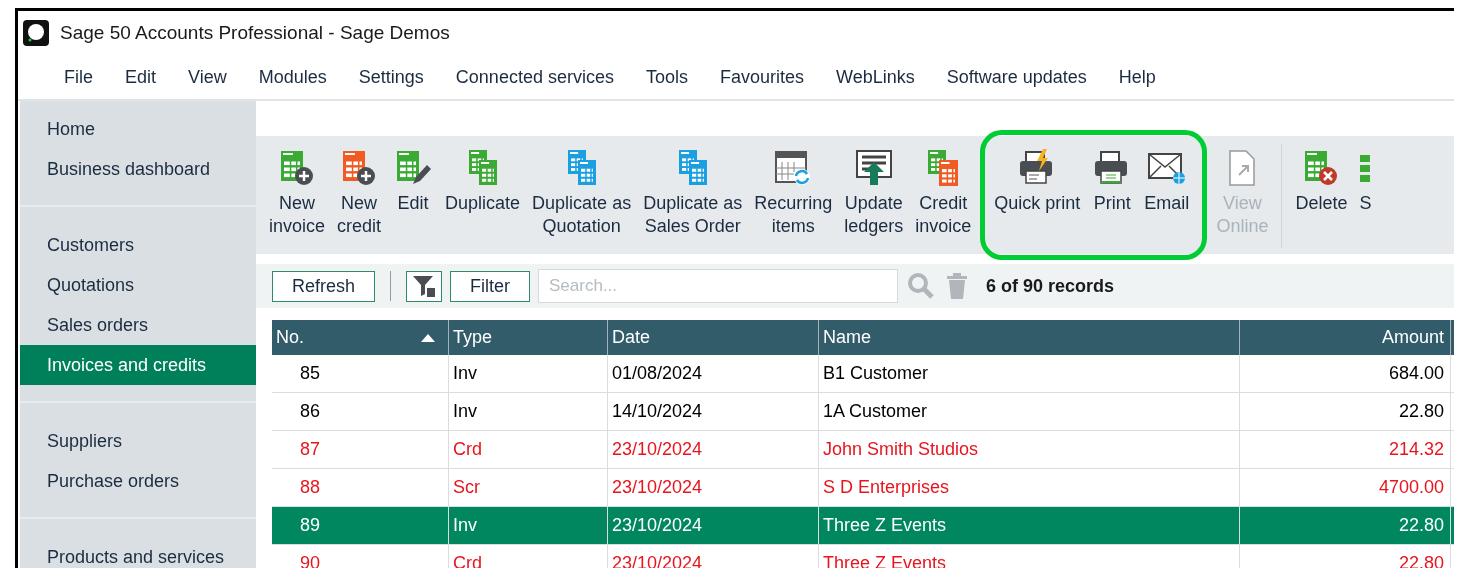 The height and width of the screenshot is (571, 1457). What do you see at coordinates (292, 77) in the screenshot?
I see `menu-item: Modules` at bounding box center [292, 77].